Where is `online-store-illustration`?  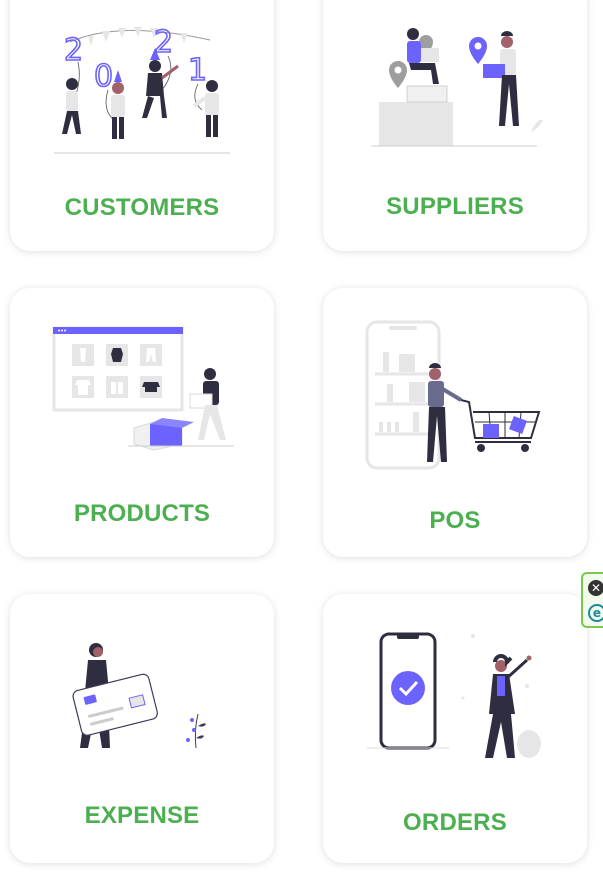 online-store-illustration is located at coordinates (143, 388).